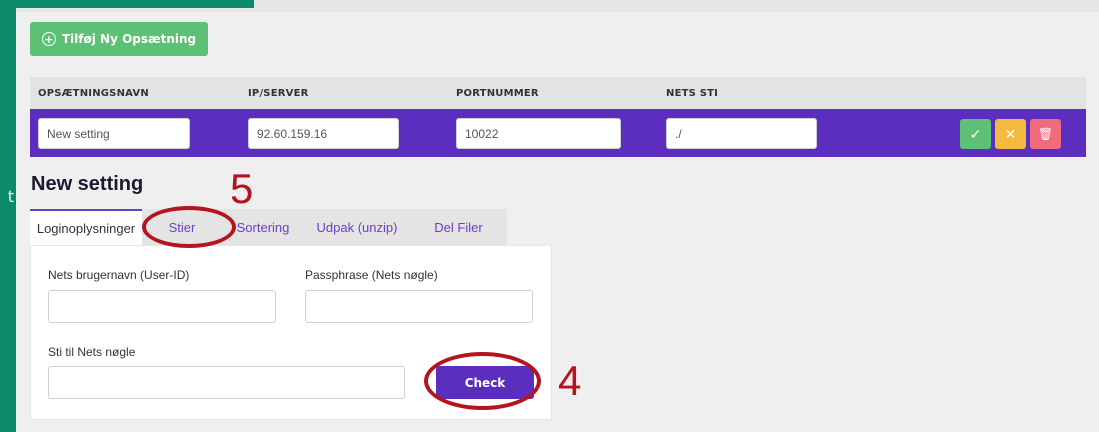  What do you see at coordinates (242, 188) in the screenshot?
I see `annotation-number-5: 5` at bounding box center [242, 188].